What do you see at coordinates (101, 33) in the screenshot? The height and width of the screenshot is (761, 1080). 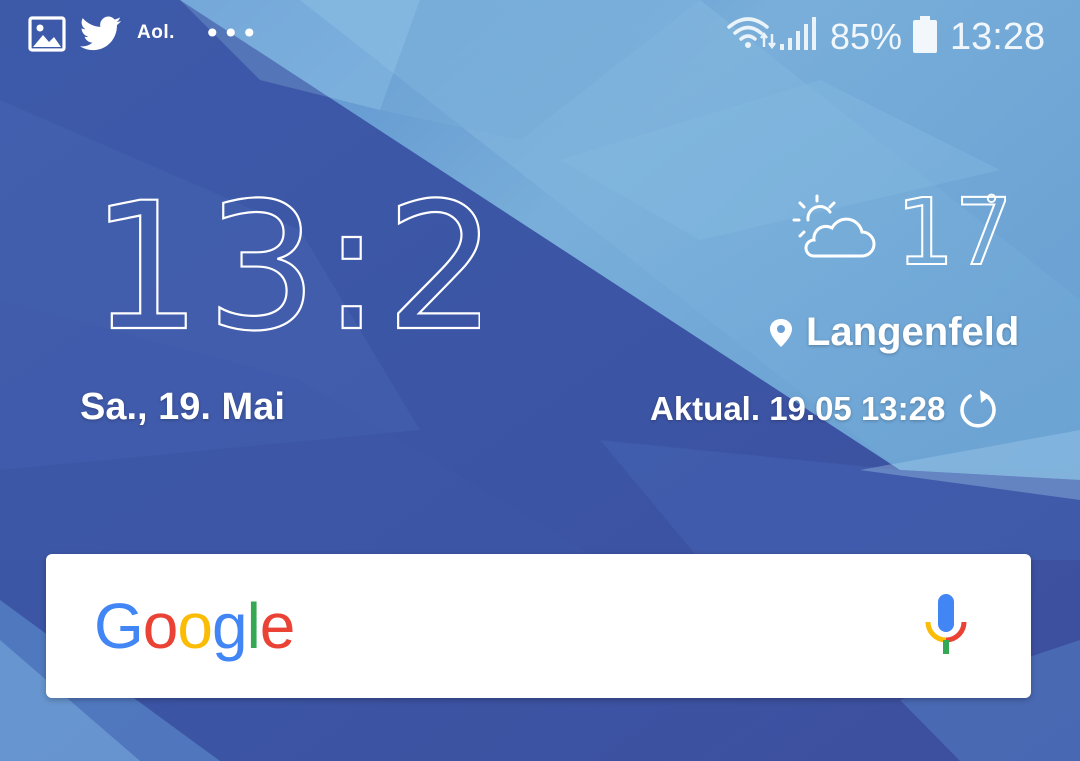 I see `twitter-icon` at bounding box center [101, 33].